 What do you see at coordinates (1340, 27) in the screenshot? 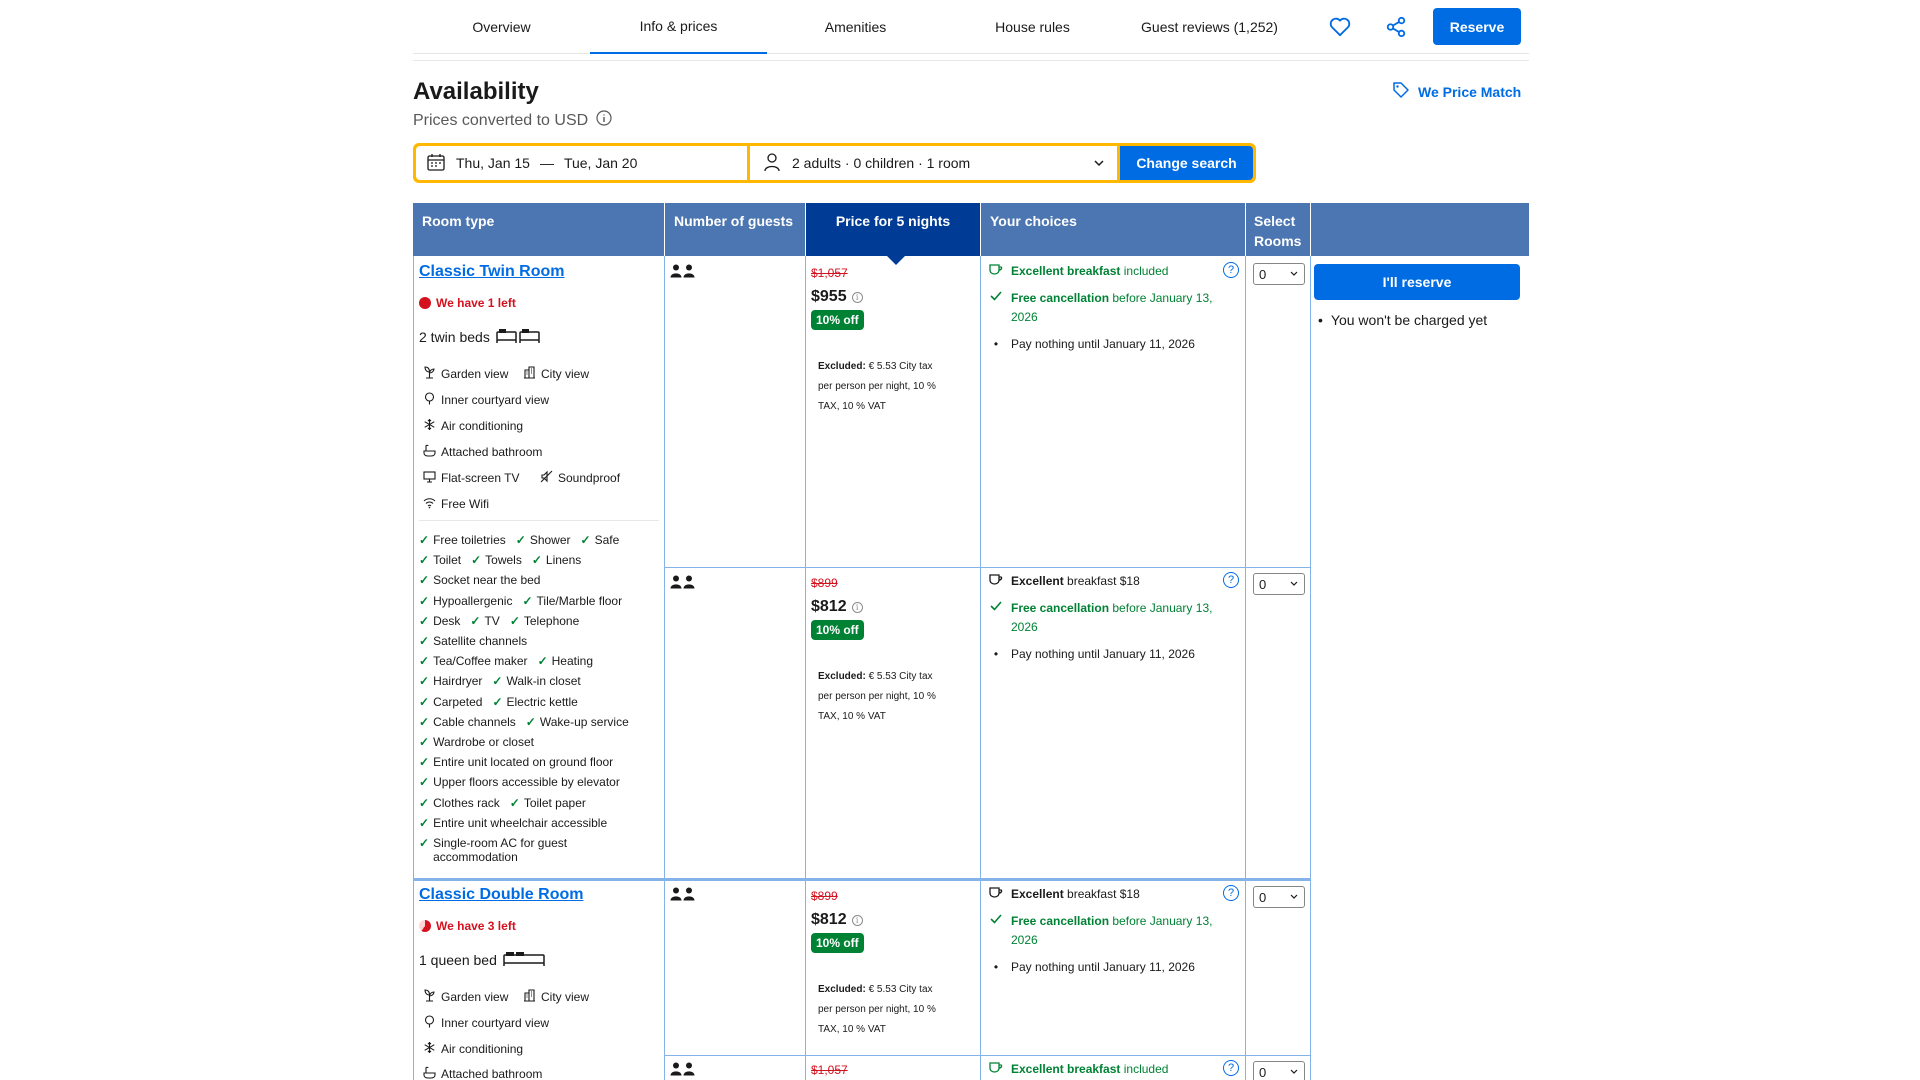
I see `heart-icon` at bounding box center [1340, 27].